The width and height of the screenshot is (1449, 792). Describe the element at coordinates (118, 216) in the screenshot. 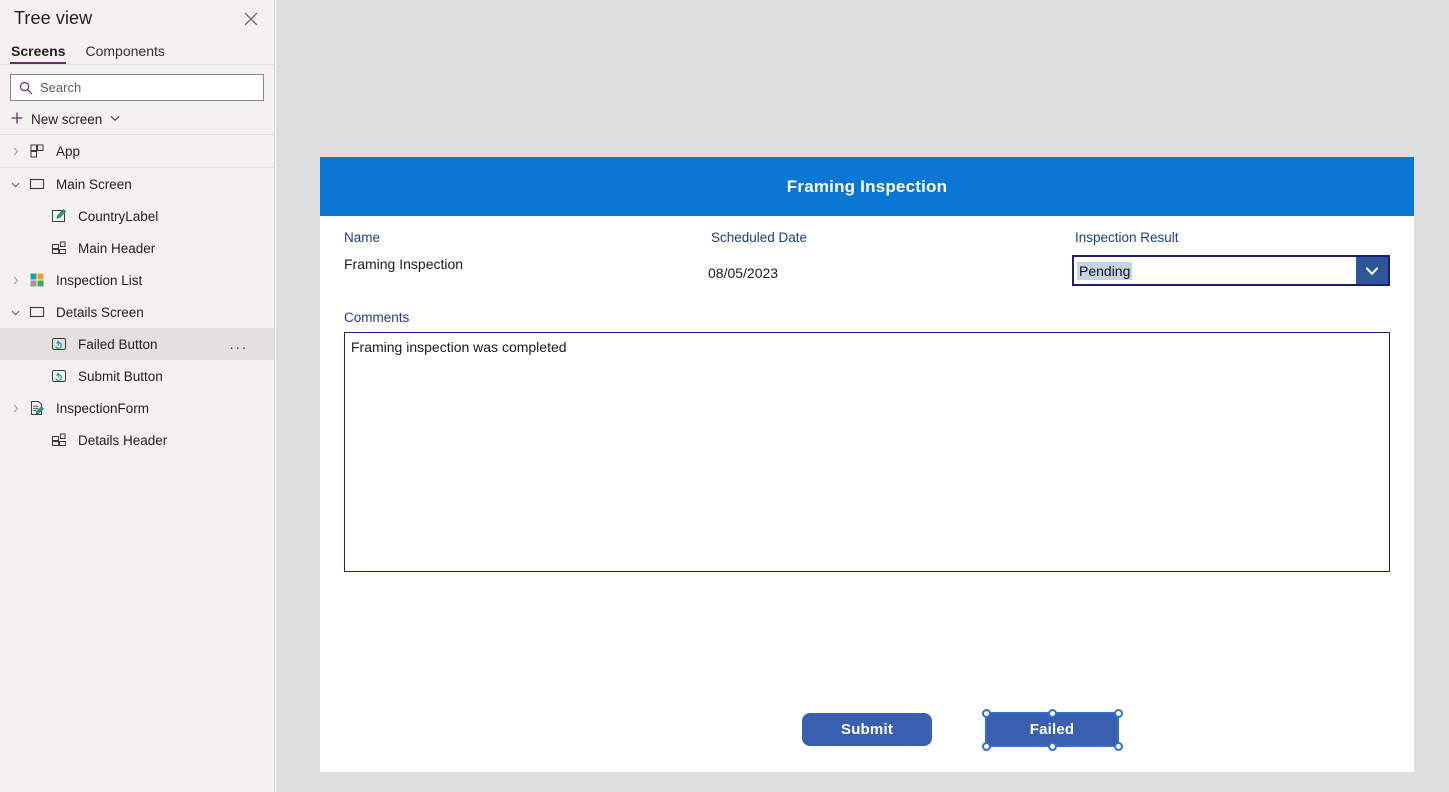

I see `tree-item-label: CountryLabel` at that location.